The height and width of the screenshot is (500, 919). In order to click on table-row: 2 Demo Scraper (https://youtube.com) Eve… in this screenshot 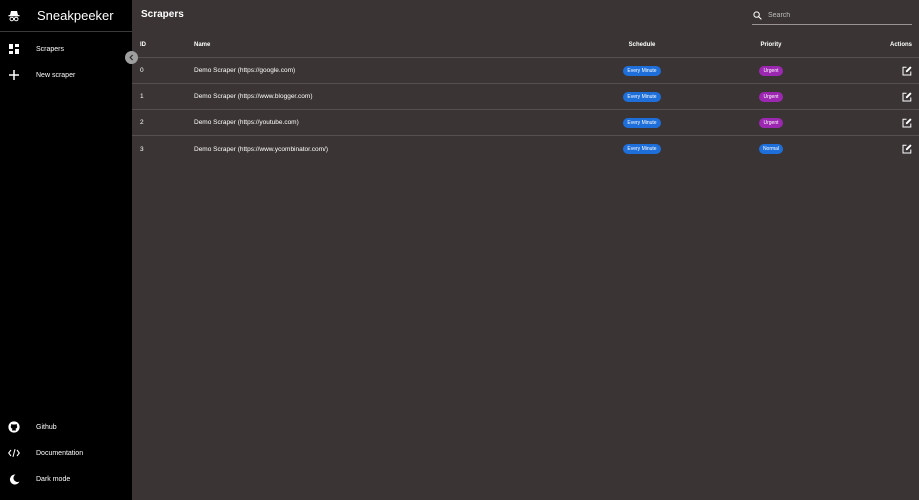, I will do `click(525, 123)`.